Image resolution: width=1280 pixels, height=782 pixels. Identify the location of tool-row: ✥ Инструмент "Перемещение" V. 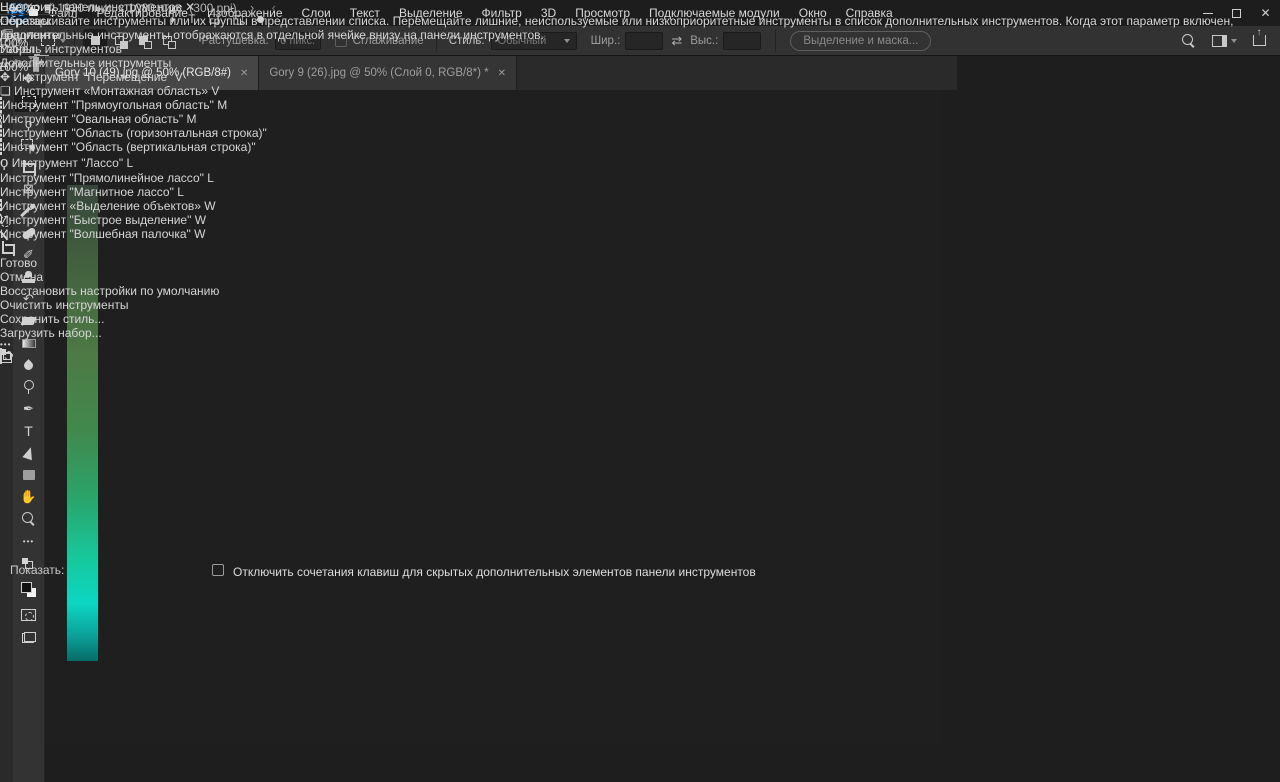
(640, 77).